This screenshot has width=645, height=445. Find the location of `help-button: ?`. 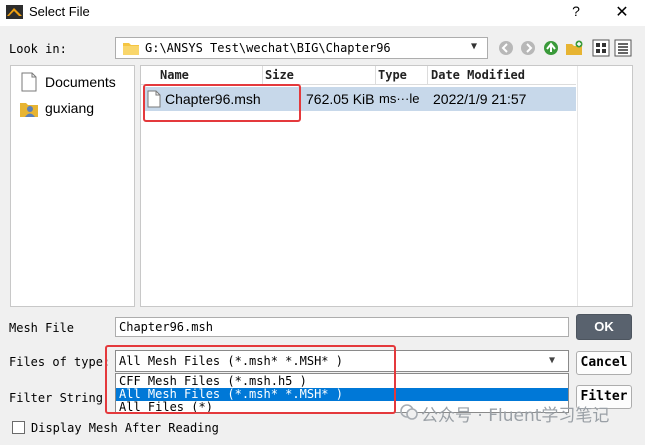

help-button: ? is located at coordinates (576, 12).